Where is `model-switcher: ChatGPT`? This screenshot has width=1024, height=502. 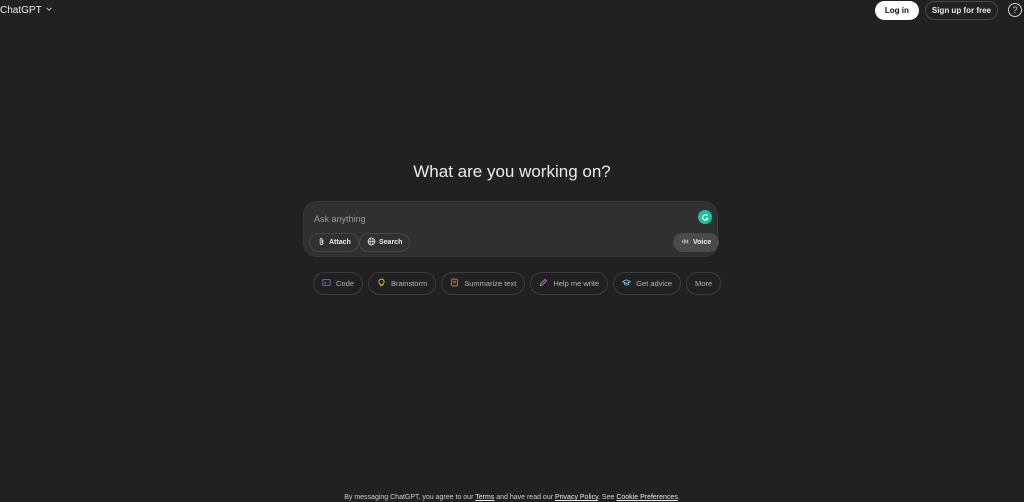
model-switcher: ChatGPT is located at coordinates (26, 10).